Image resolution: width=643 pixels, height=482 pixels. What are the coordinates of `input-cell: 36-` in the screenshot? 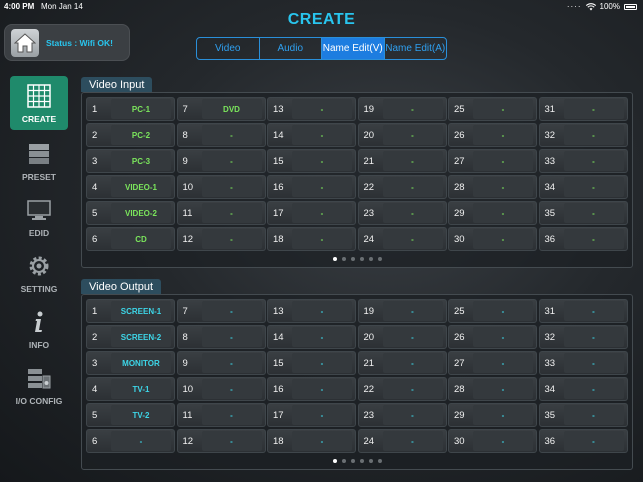 It's located at (583, 239).